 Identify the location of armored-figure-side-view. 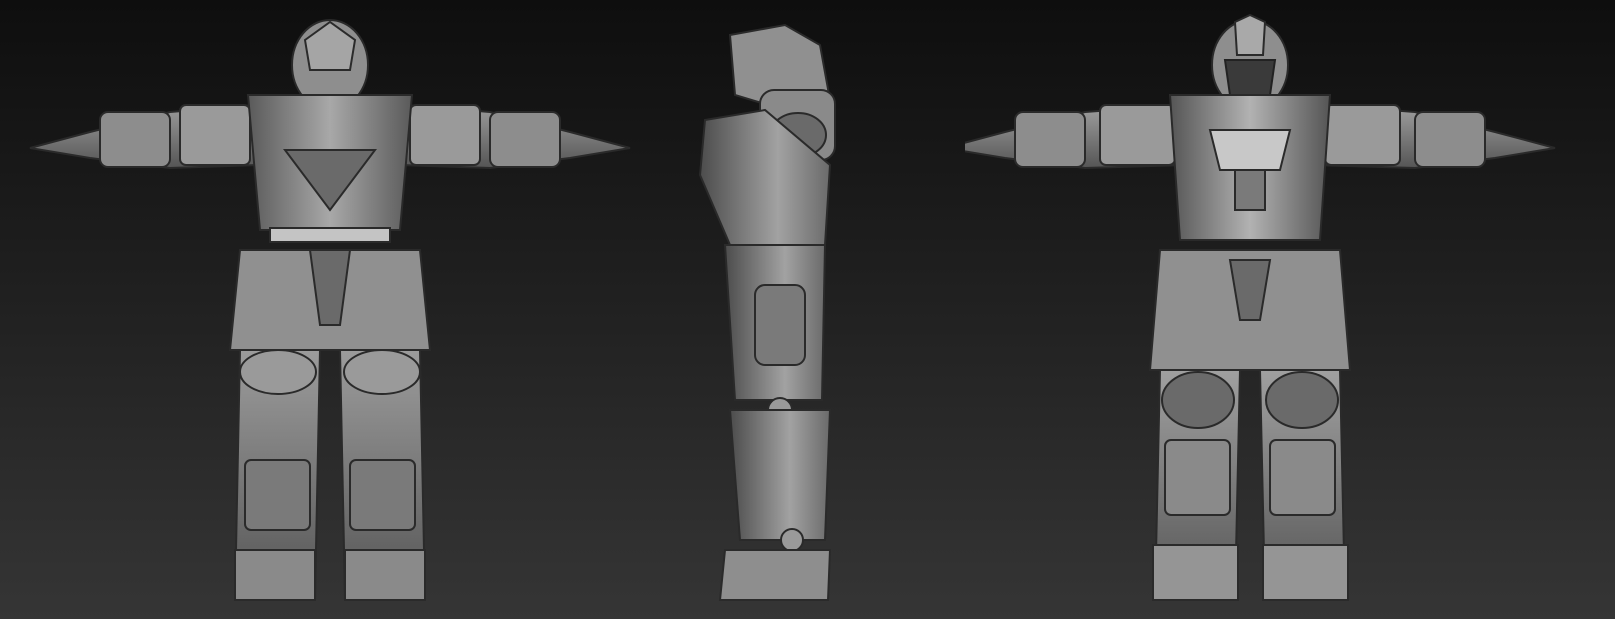
(780, 309).